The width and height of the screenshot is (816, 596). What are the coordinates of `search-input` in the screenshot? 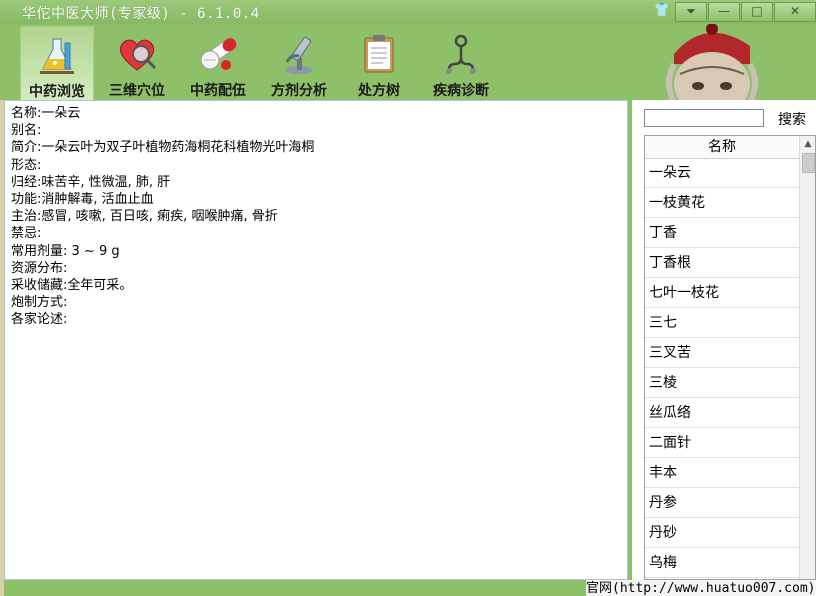 It's located at (704, 118).